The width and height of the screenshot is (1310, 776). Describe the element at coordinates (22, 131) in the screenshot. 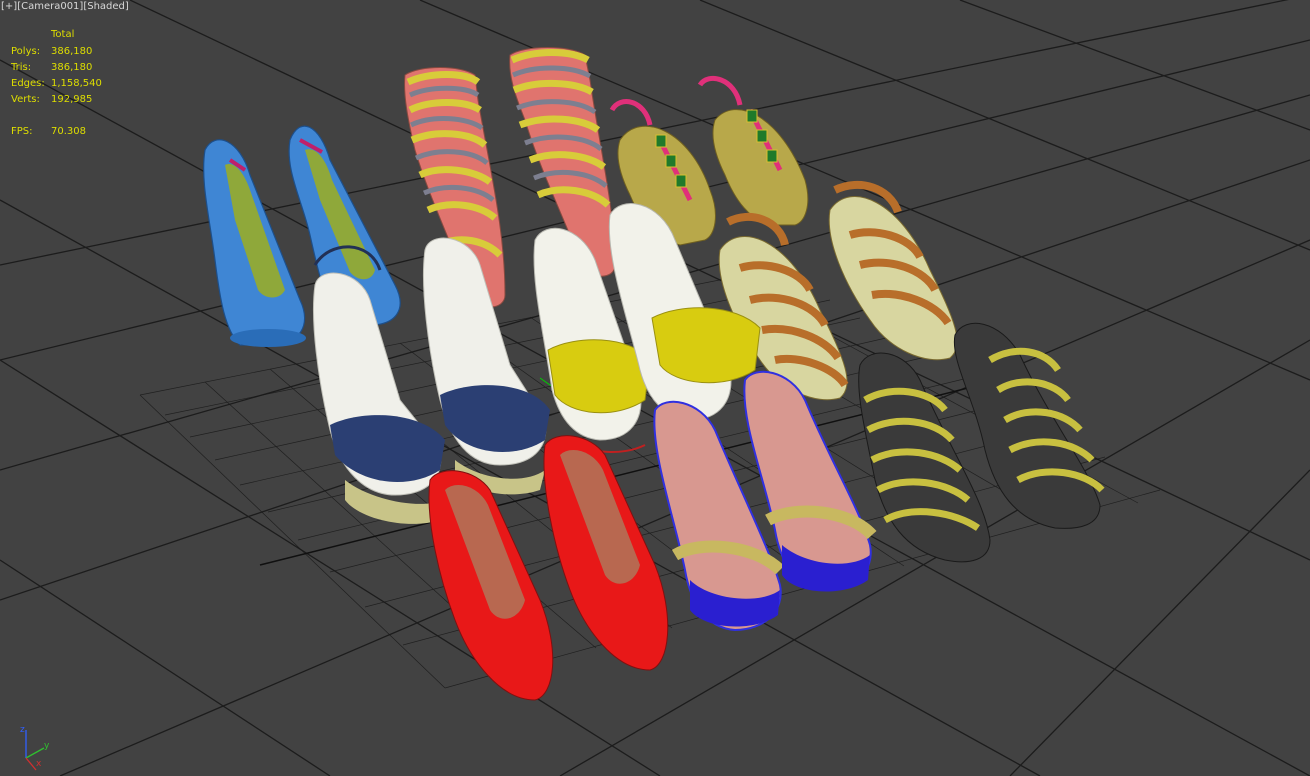

I see `fps-key: FPS:` at that location.